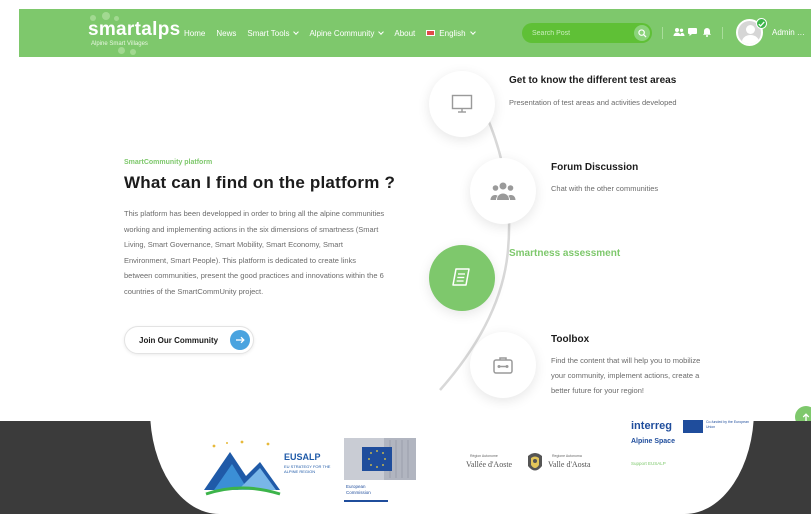  I want to click on bell-icon, so click(707, 32).